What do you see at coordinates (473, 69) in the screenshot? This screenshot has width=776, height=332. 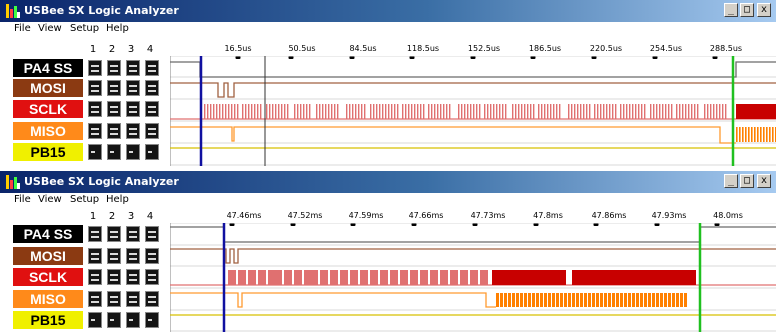 I see `ss-trace` at bounding box center [473, 69].